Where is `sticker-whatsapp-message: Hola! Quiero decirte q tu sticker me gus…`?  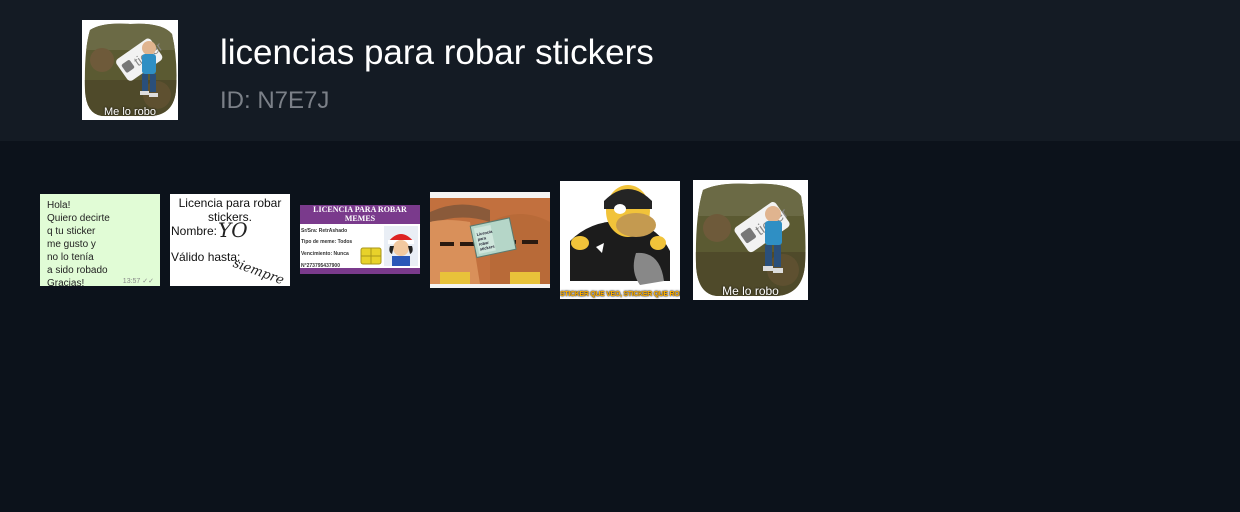
sticker-whatsapp-message: Hola! Quiero decirte q tu sticker me gus… is located at coordinates (100, 240).